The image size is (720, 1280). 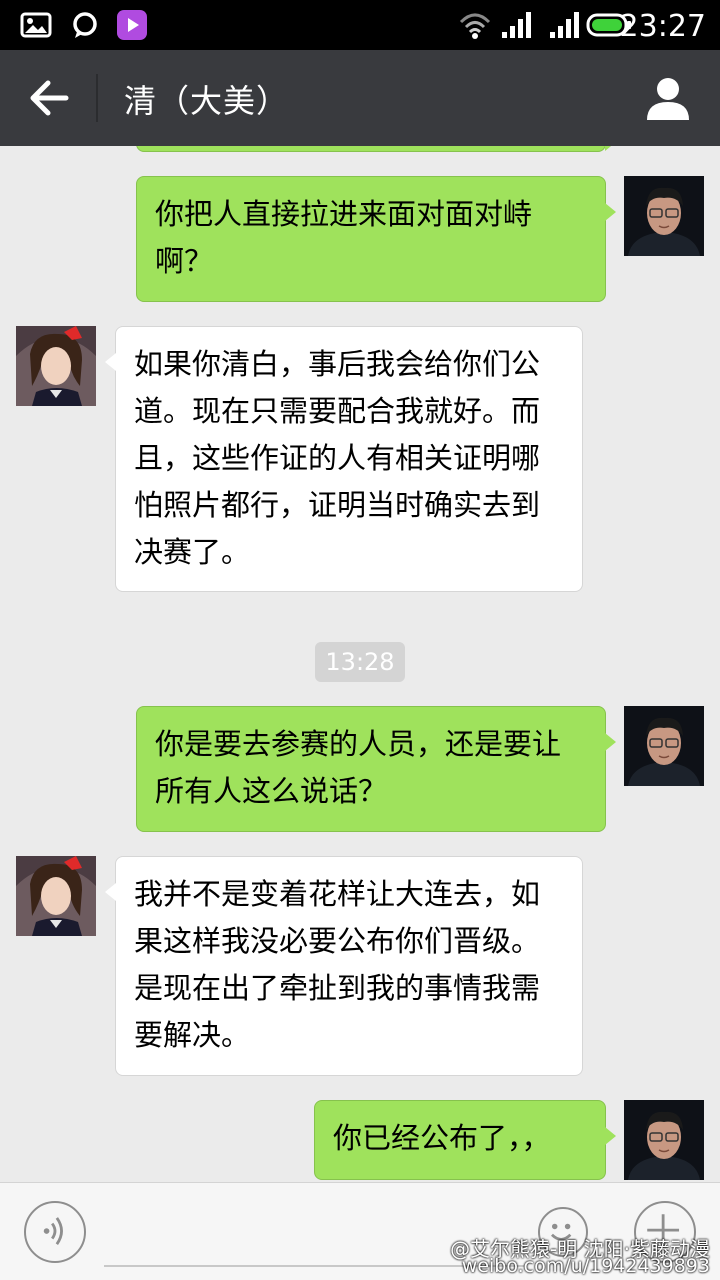 I want to click on status-bar: 23:27, so click(x=360, y=25).